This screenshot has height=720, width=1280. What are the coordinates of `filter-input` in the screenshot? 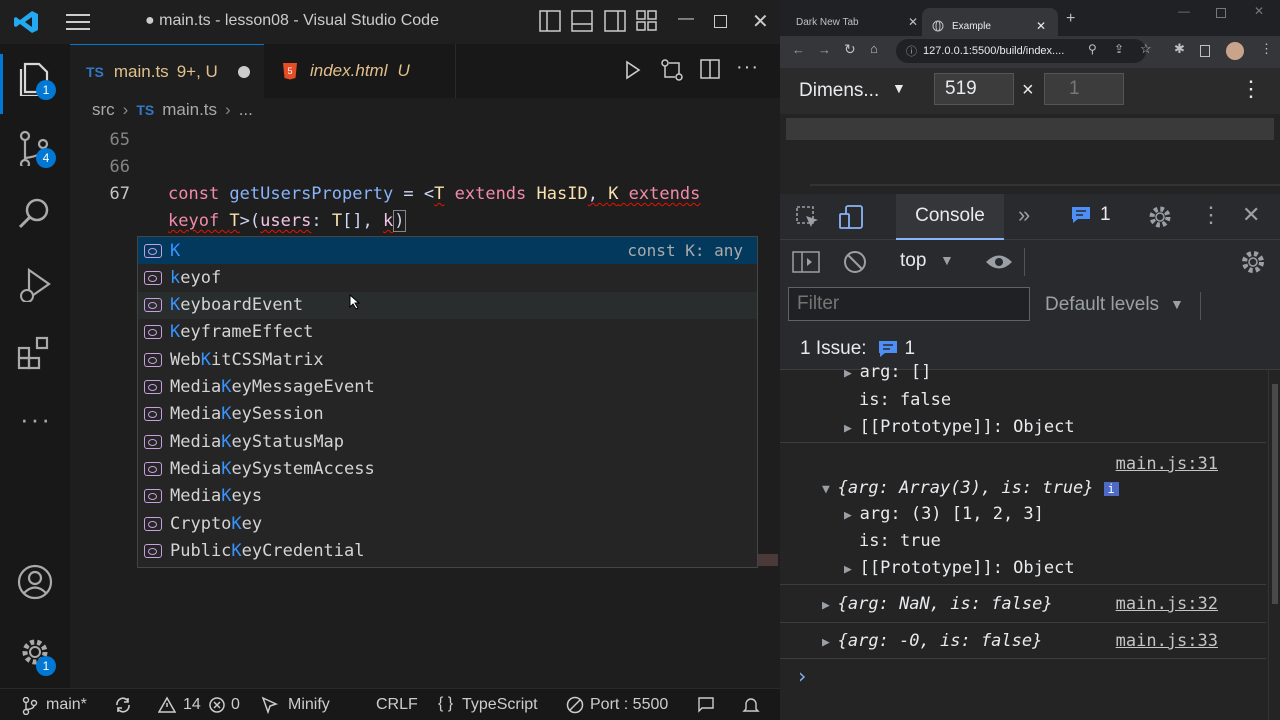 It's located at (909, 304).